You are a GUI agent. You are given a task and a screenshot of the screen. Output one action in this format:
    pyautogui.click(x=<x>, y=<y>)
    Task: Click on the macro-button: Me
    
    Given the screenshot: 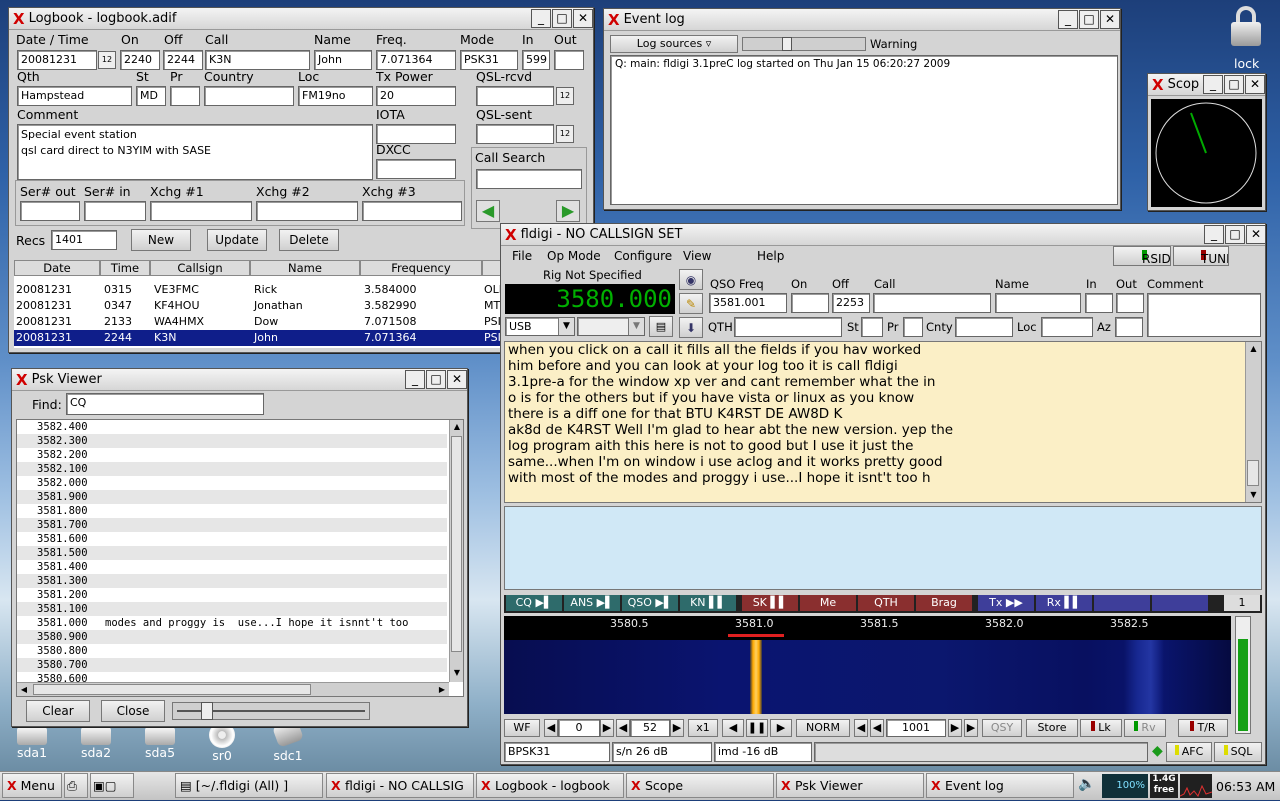 What is the action you would take?
    pyautogui.click(x=828, y=603)
    